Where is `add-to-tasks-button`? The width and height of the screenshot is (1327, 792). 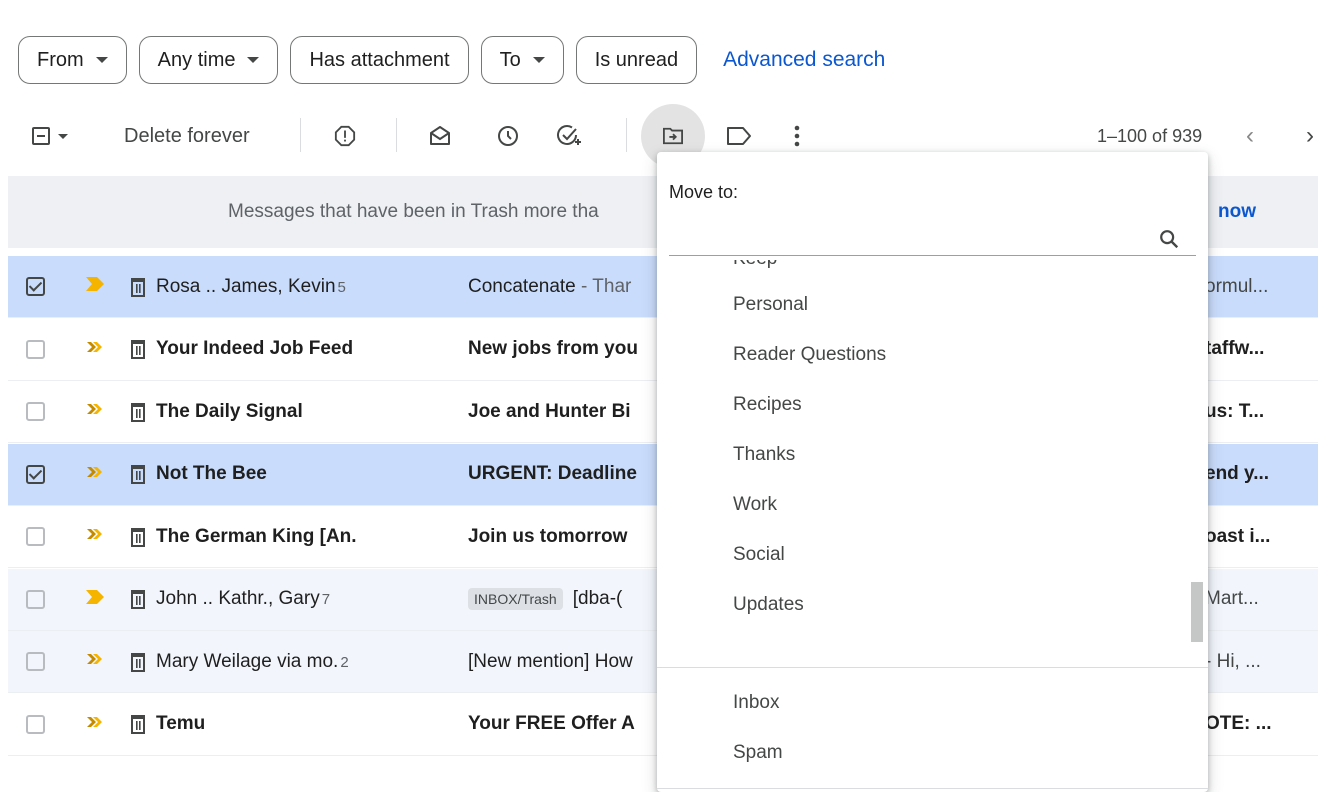
add-to-tasks-button is located at coordinates (569, 136).